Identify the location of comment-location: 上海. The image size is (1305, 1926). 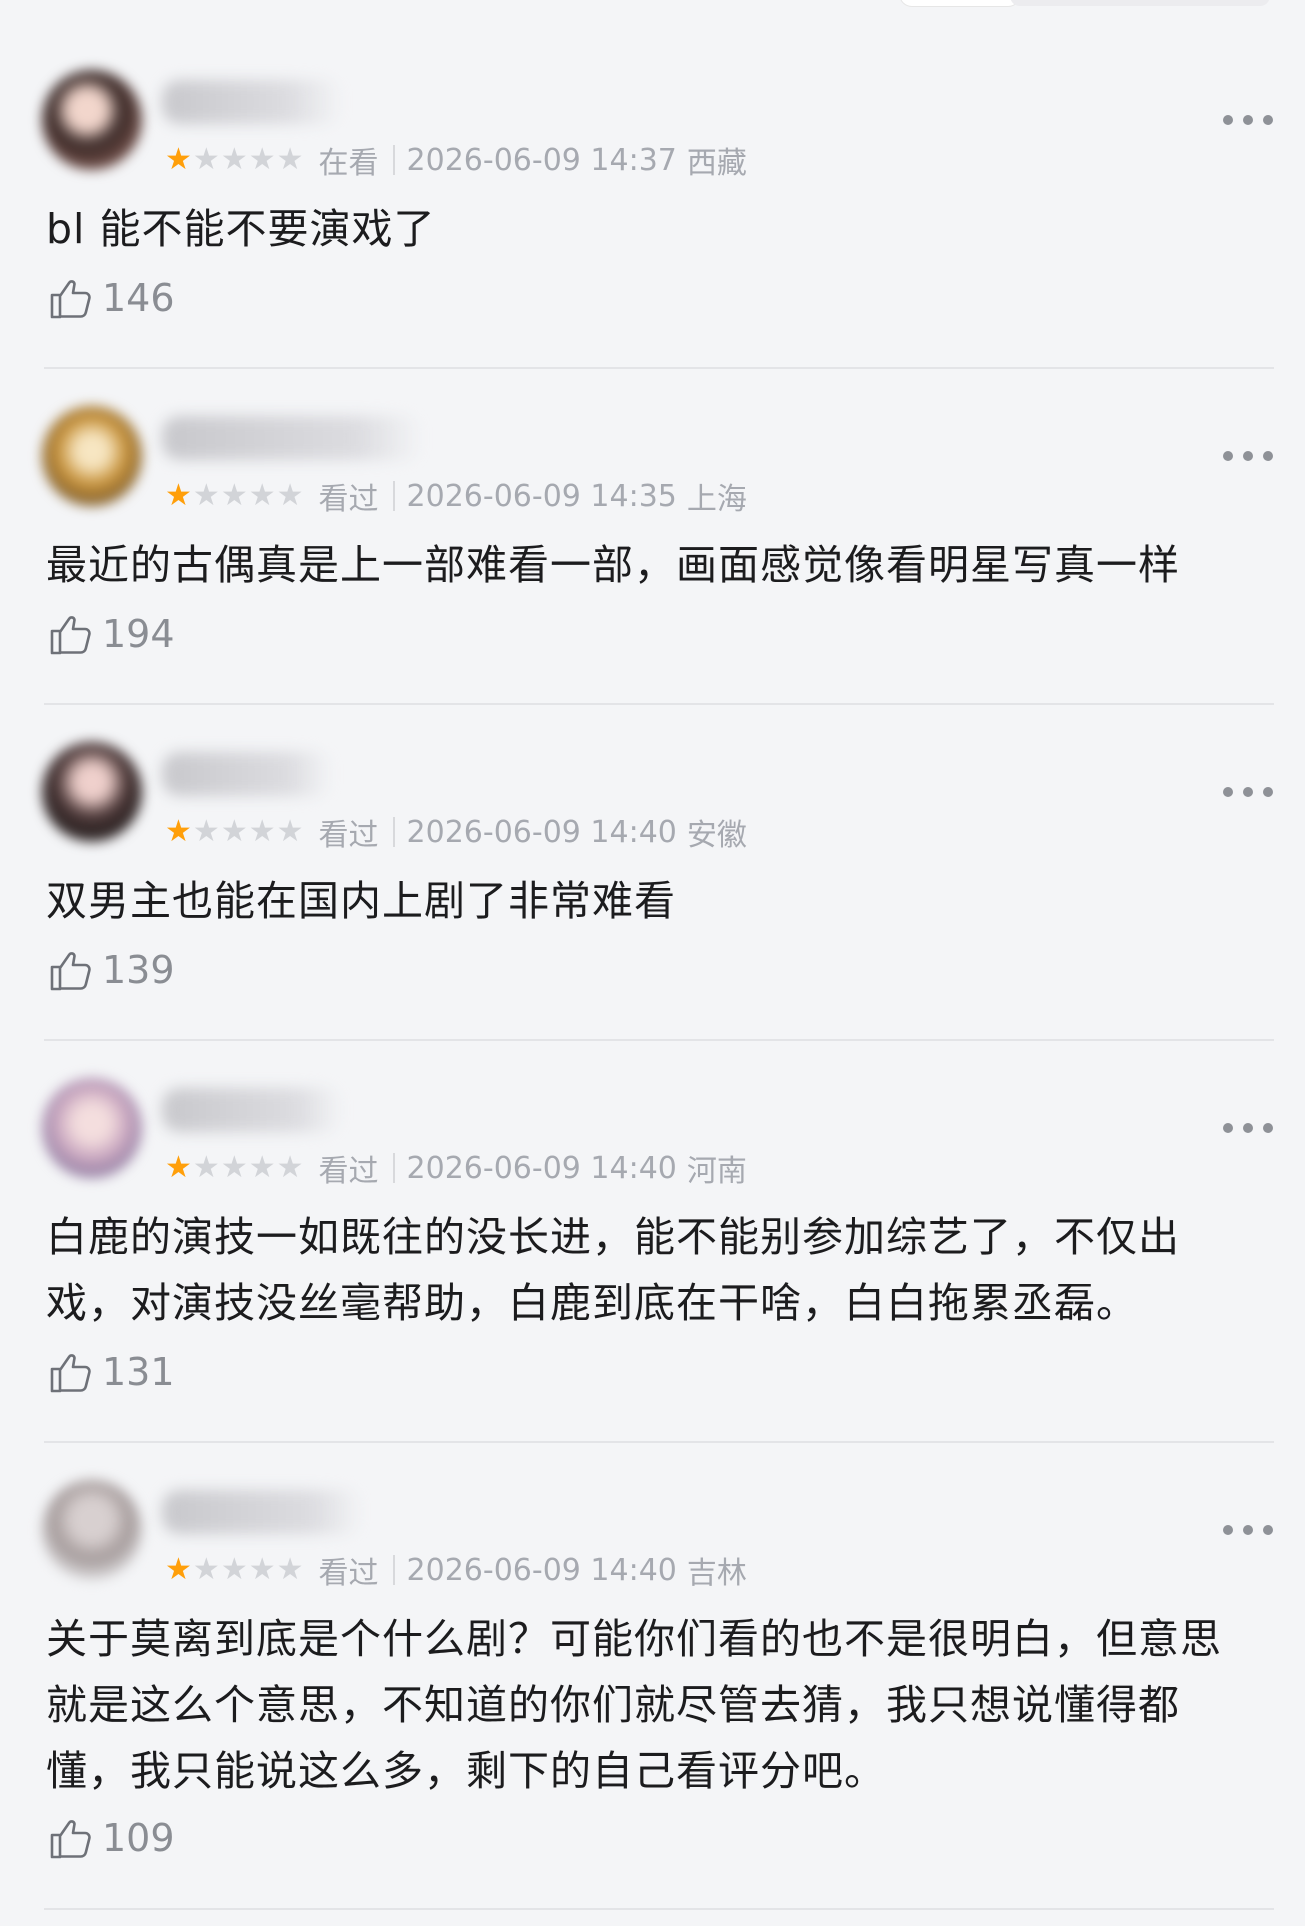
(716, 499).